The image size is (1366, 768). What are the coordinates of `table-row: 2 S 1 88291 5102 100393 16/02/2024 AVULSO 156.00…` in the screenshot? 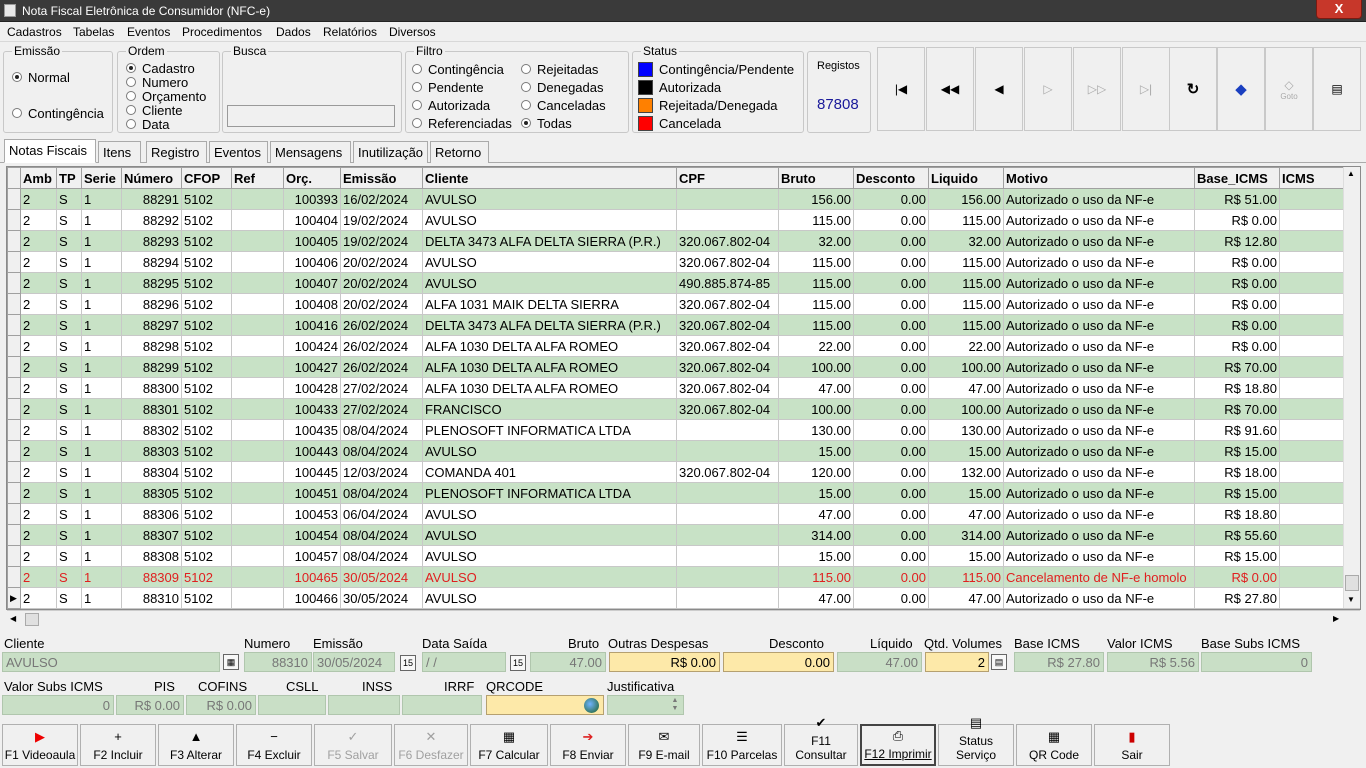 It's located at (683, 199).